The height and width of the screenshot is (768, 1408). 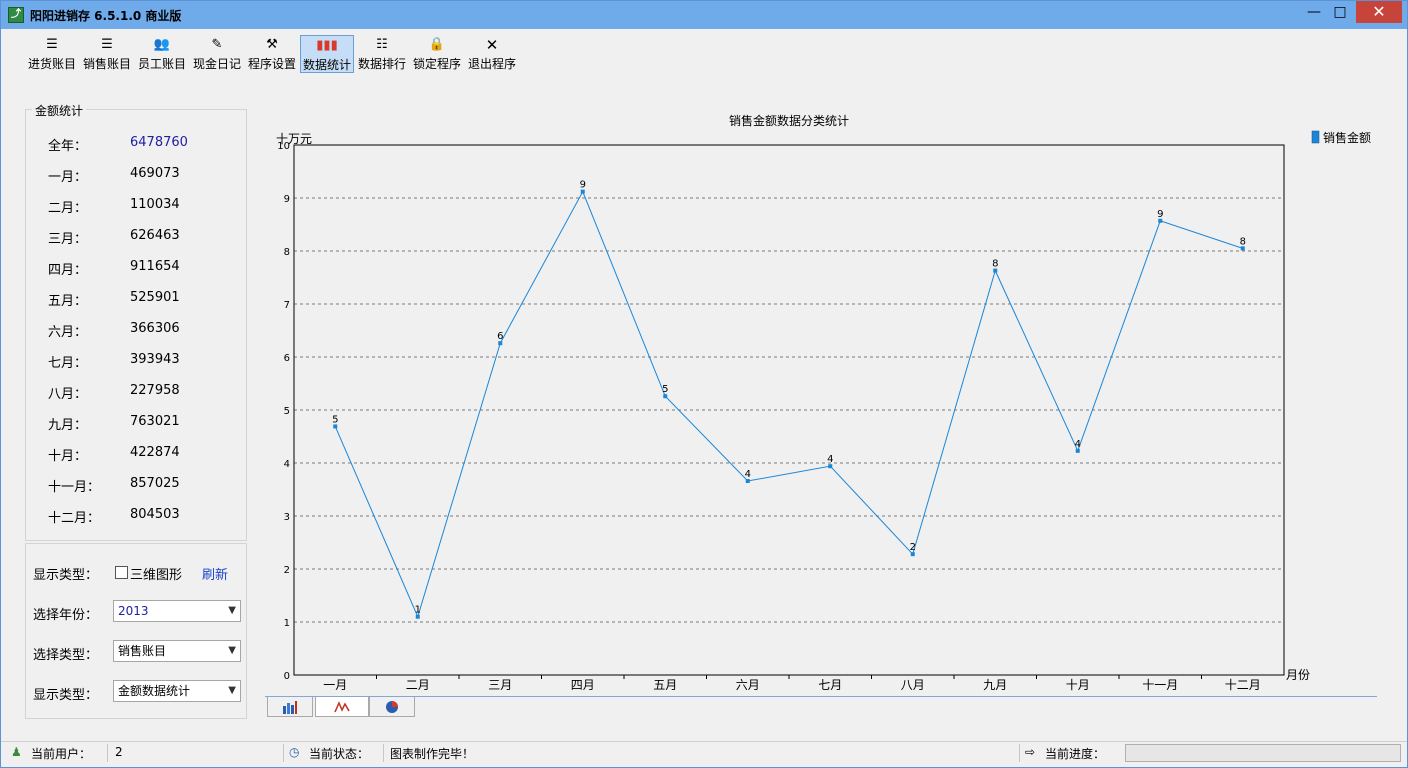 I want to click on type-select-value: 销售账目, so click(x=142, y=651).